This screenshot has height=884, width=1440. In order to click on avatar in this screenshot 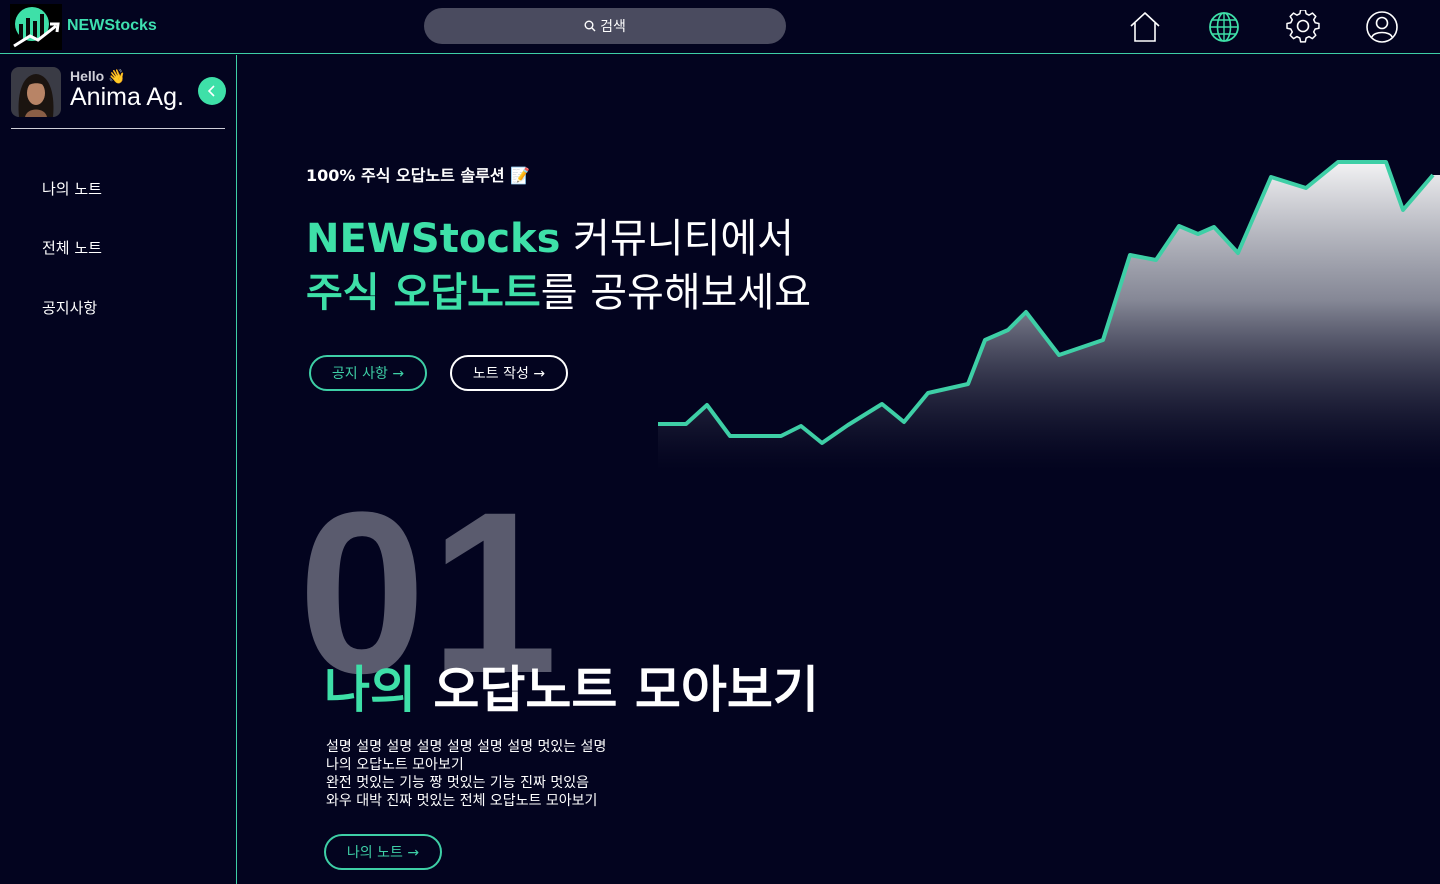, I will do `click(36, 92)`.